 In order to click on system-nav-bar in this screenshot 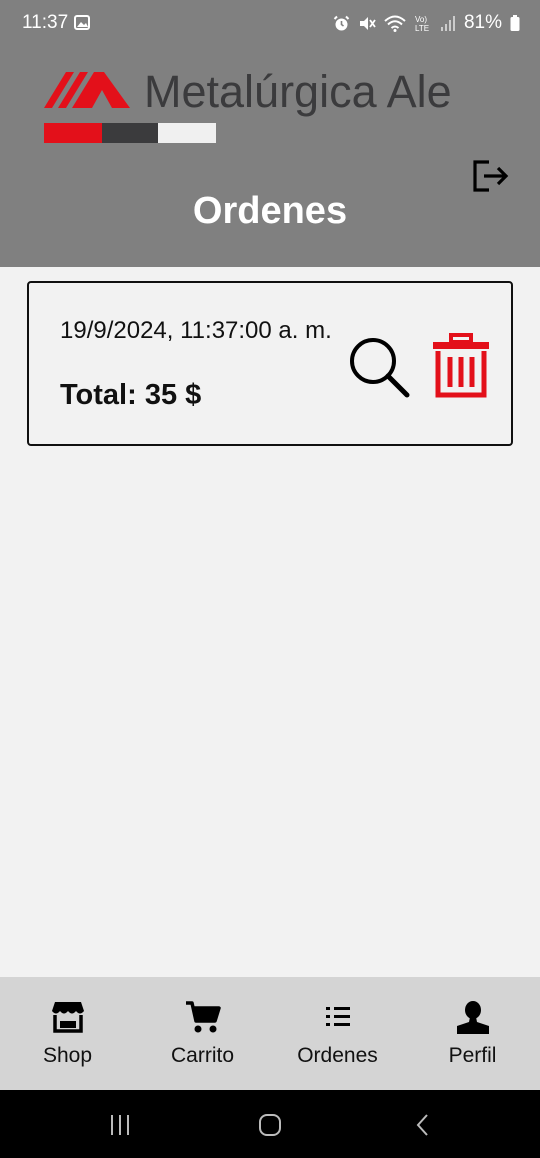, I will do `click(270, 1124)`.